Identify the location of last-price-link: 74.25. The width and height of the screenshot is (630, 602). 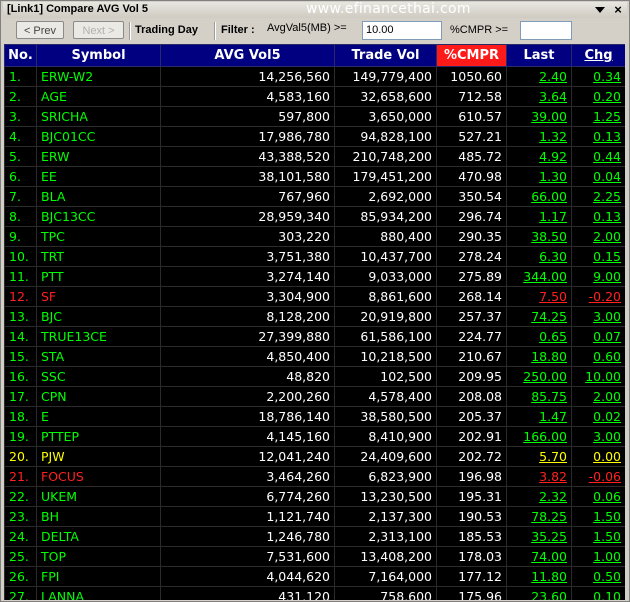
(539, 316).